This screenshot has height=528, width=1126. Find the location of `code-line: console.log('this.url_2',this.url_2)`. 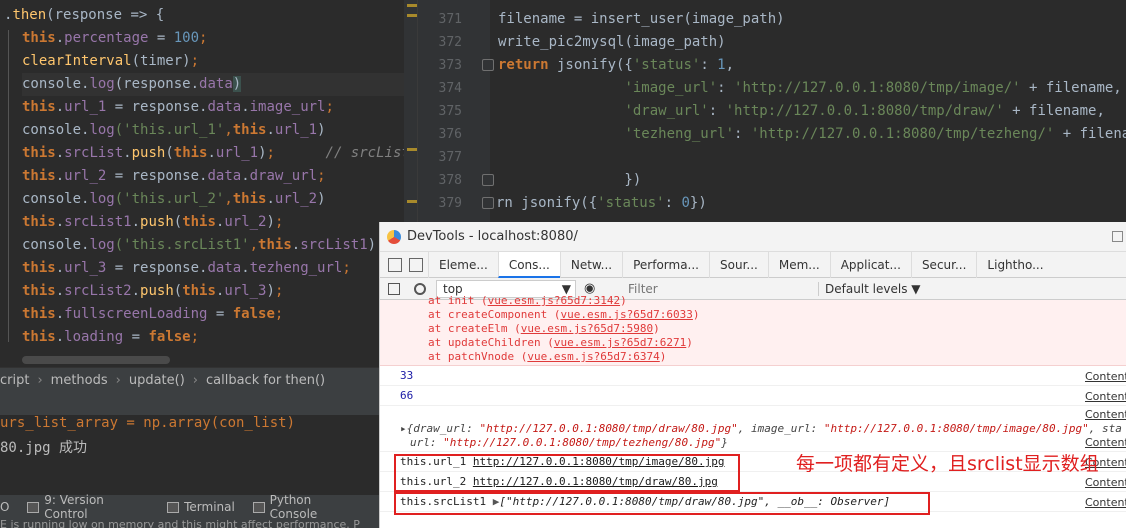

code-line: console.log('this.url_2',this.url_2) is located at coordinates (217, 199).